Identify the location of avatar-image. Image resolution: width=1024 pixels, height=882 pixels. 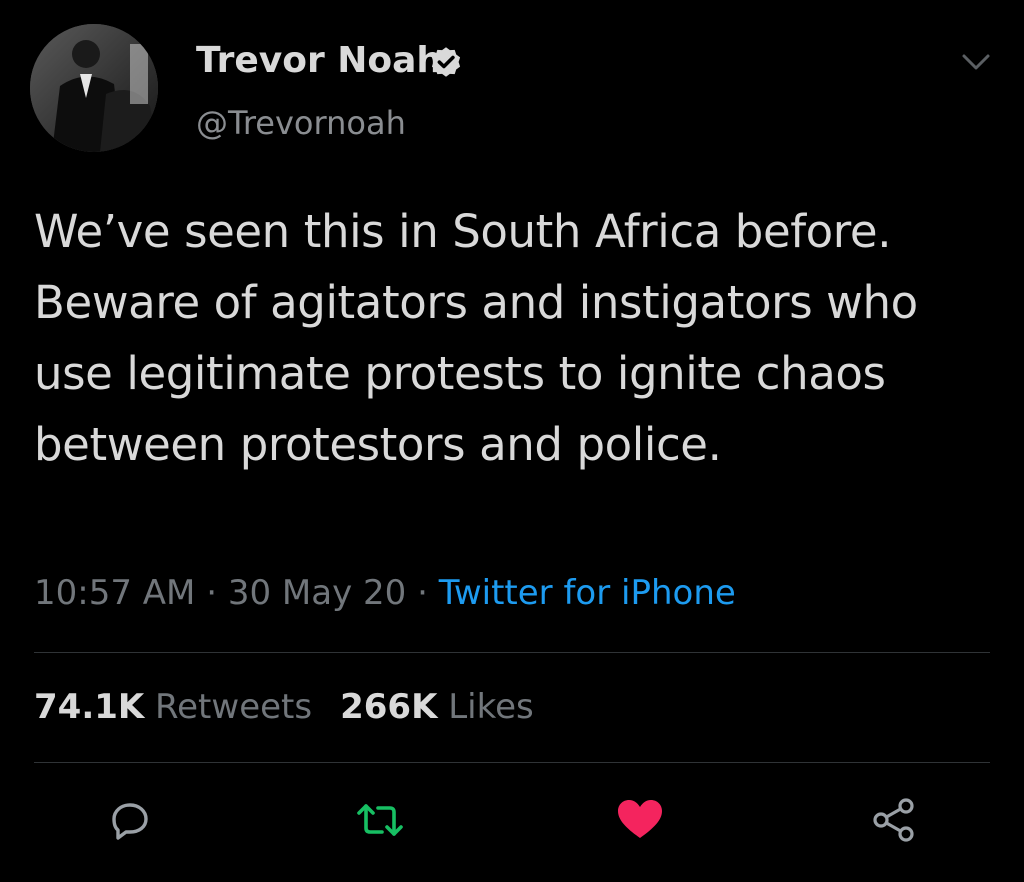
(94, 88).